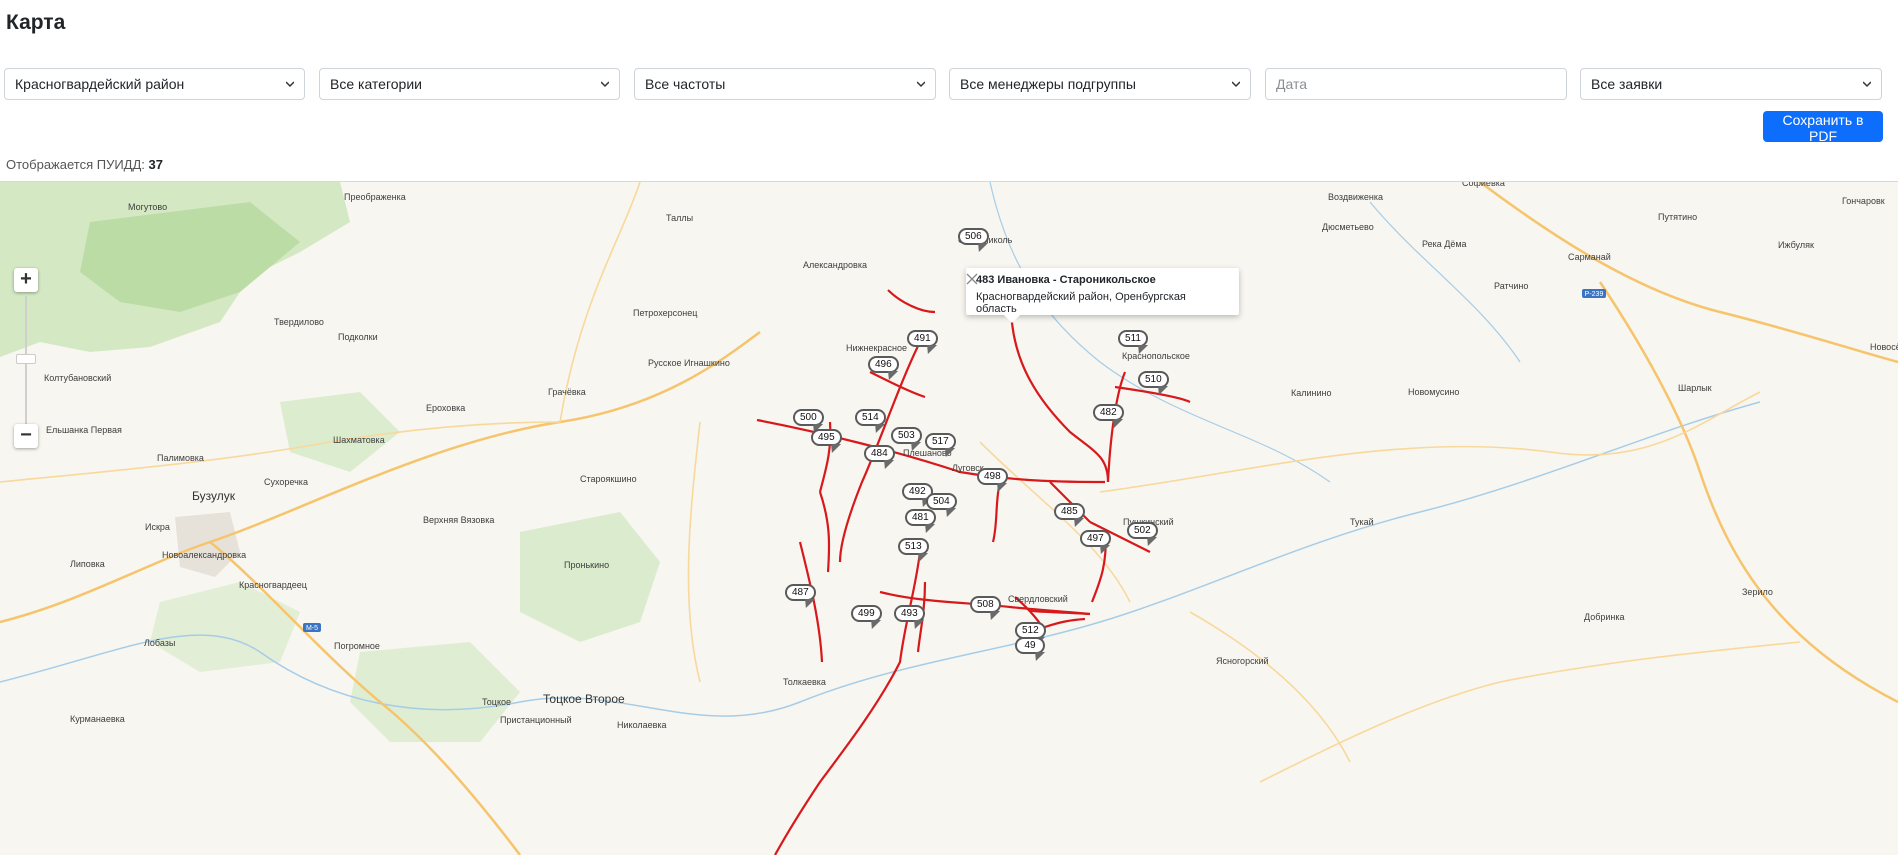 This screenshot has width=1898, height=855. Describe the element at coordinates (445, 408) in the screenshot. I see `place-label: Ероховка` at that location.